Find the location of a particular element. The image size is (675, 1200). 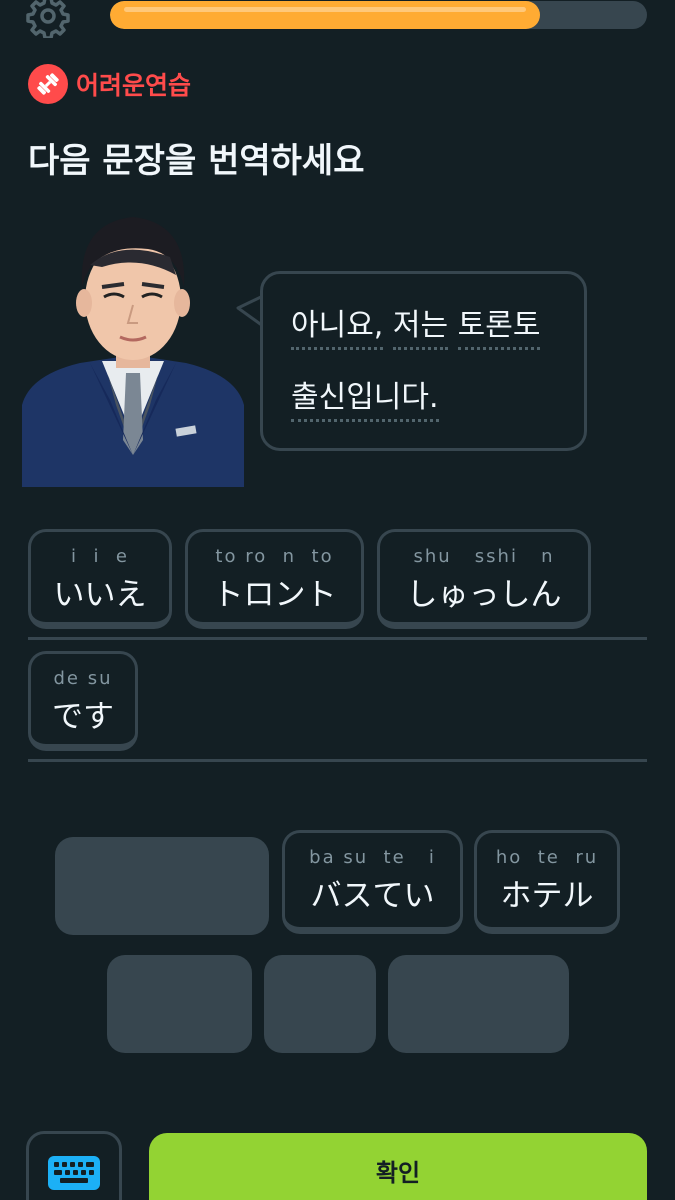

tile-kana: しゅっしん is located at coordinates (484, 595).